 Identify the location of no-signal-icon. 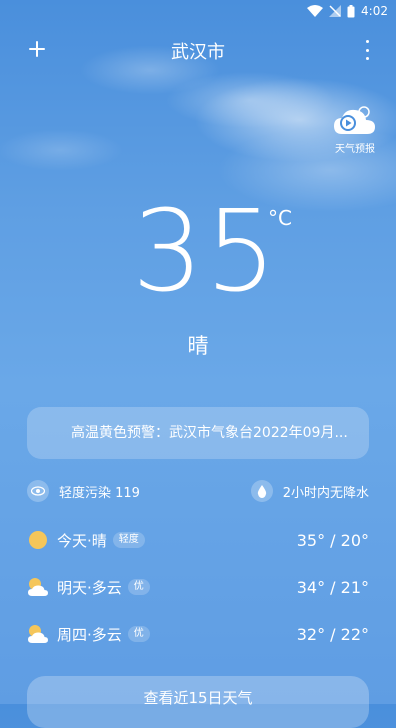
(335, 11).